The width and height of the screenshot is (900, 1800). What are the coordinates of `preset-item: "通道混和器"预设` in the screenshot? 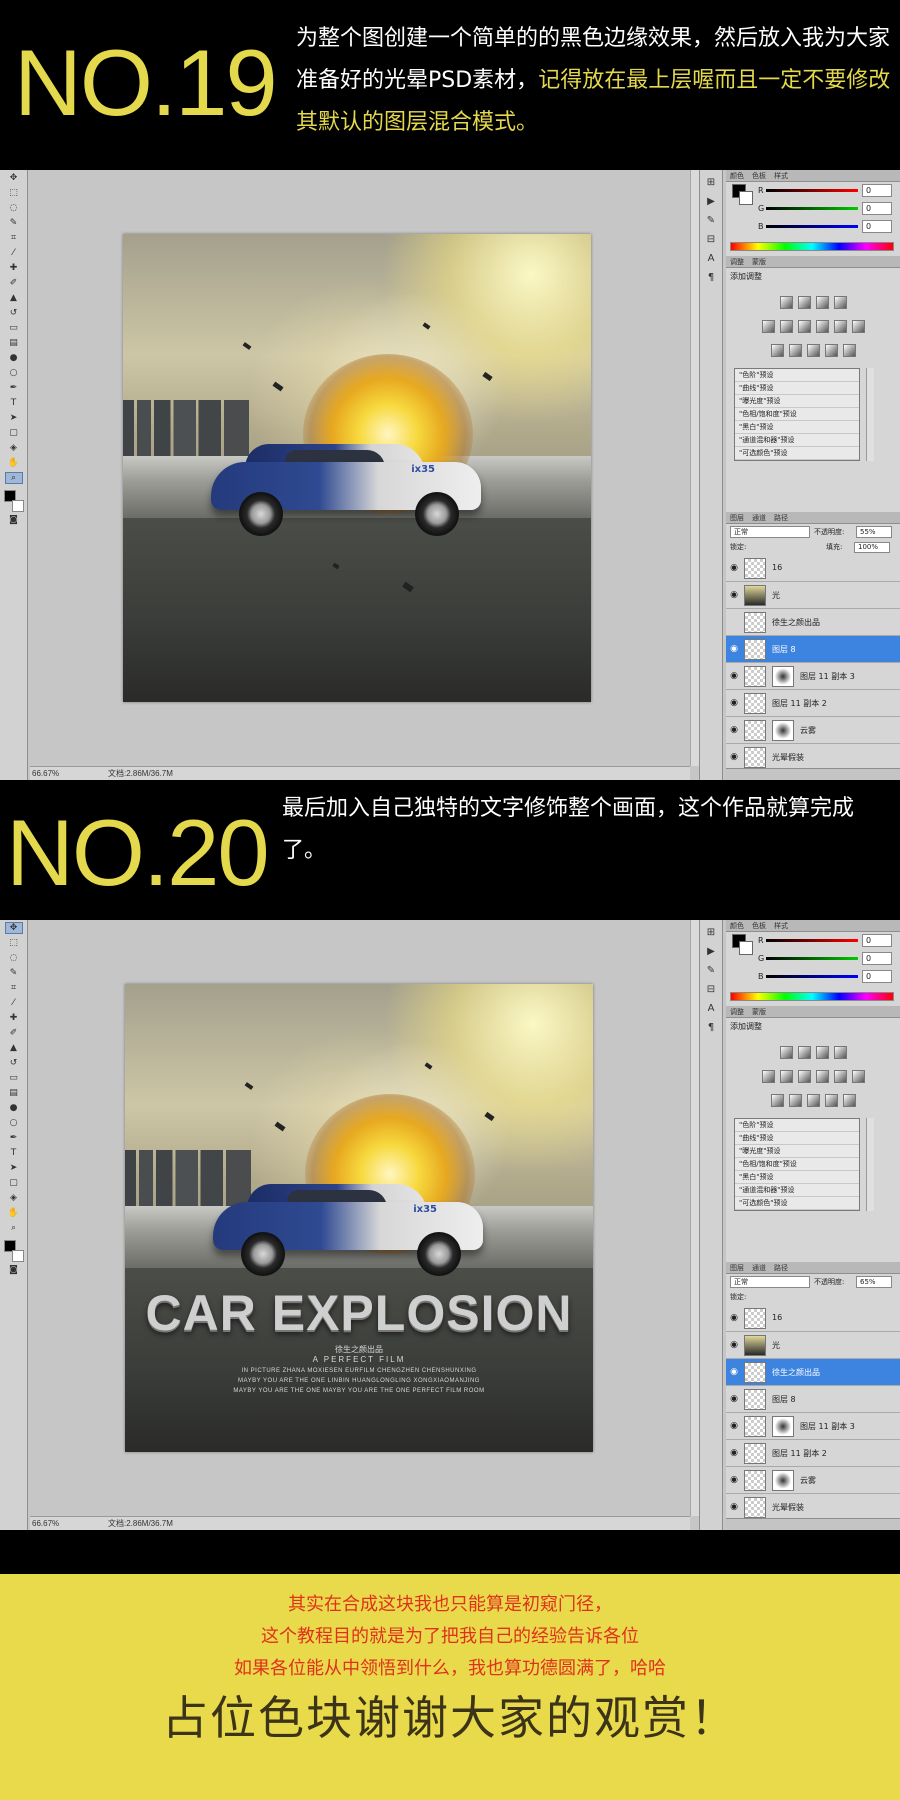 It's located at (797, 440).